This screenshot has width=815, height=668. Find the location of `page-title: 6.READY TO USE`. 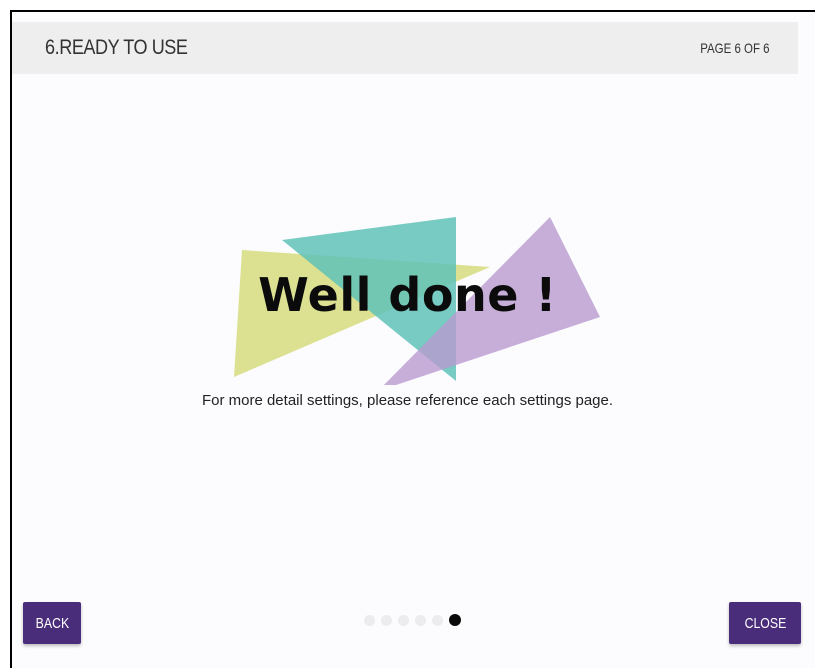

page-title: 6.READY TO USE is located at coordinates (116, 47).